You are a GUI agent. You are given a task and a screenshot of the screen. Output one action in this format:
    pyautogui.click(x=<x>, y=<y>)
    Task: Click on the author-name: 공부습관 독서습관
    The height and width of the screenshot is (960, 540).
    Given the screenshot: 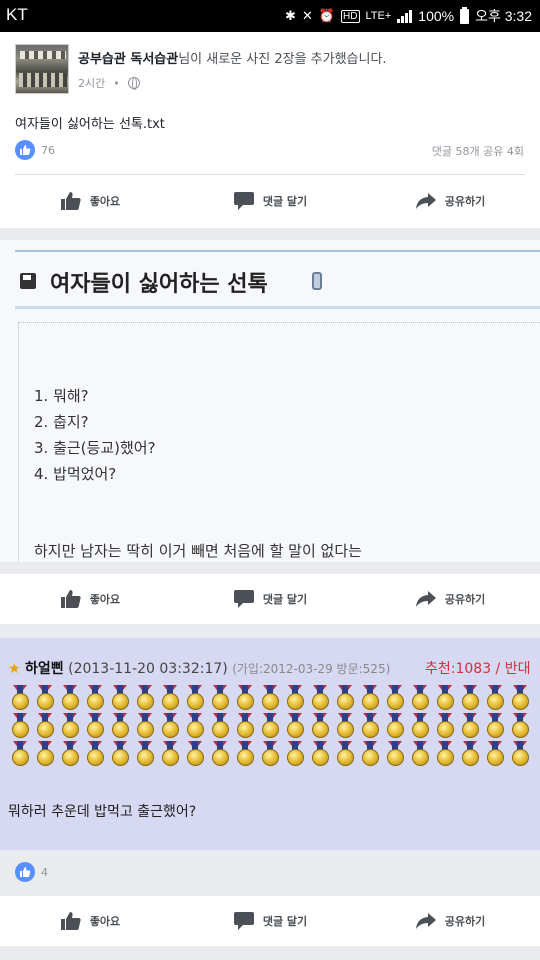 What is the action you would take?
    pyautogui.click(x=128, y=59)
    